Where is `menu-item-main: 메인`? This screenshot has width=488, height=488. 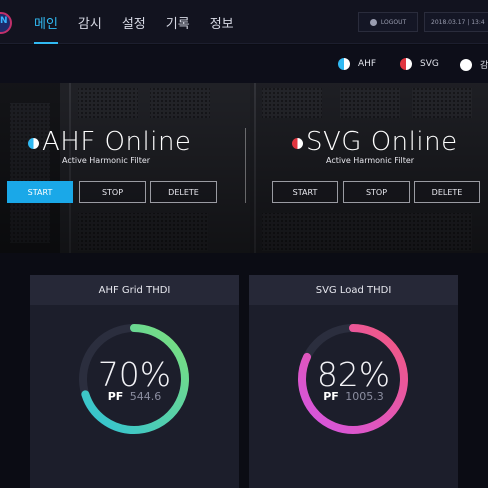
menu-item-main: 메인 is located at coordinates (46, 28).